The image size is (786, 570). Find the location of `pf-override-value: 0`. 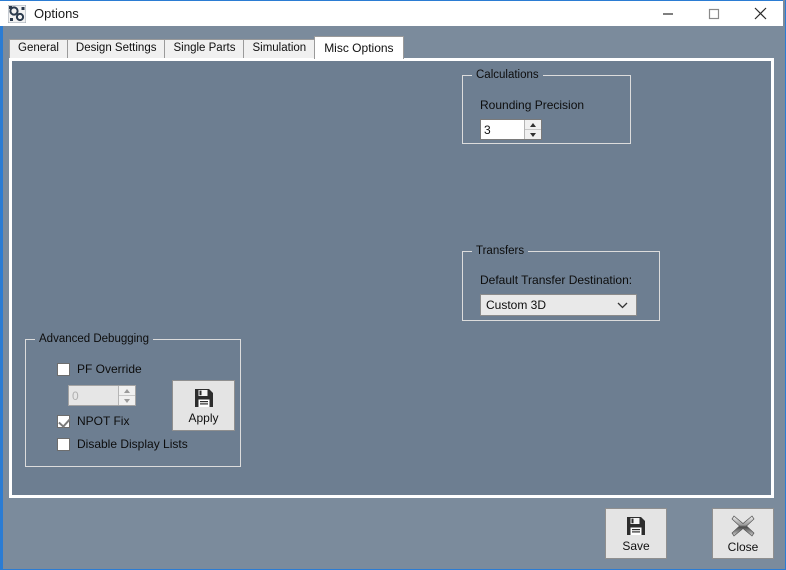

pf-override-value: 0 is located at coordinates (93, 395).